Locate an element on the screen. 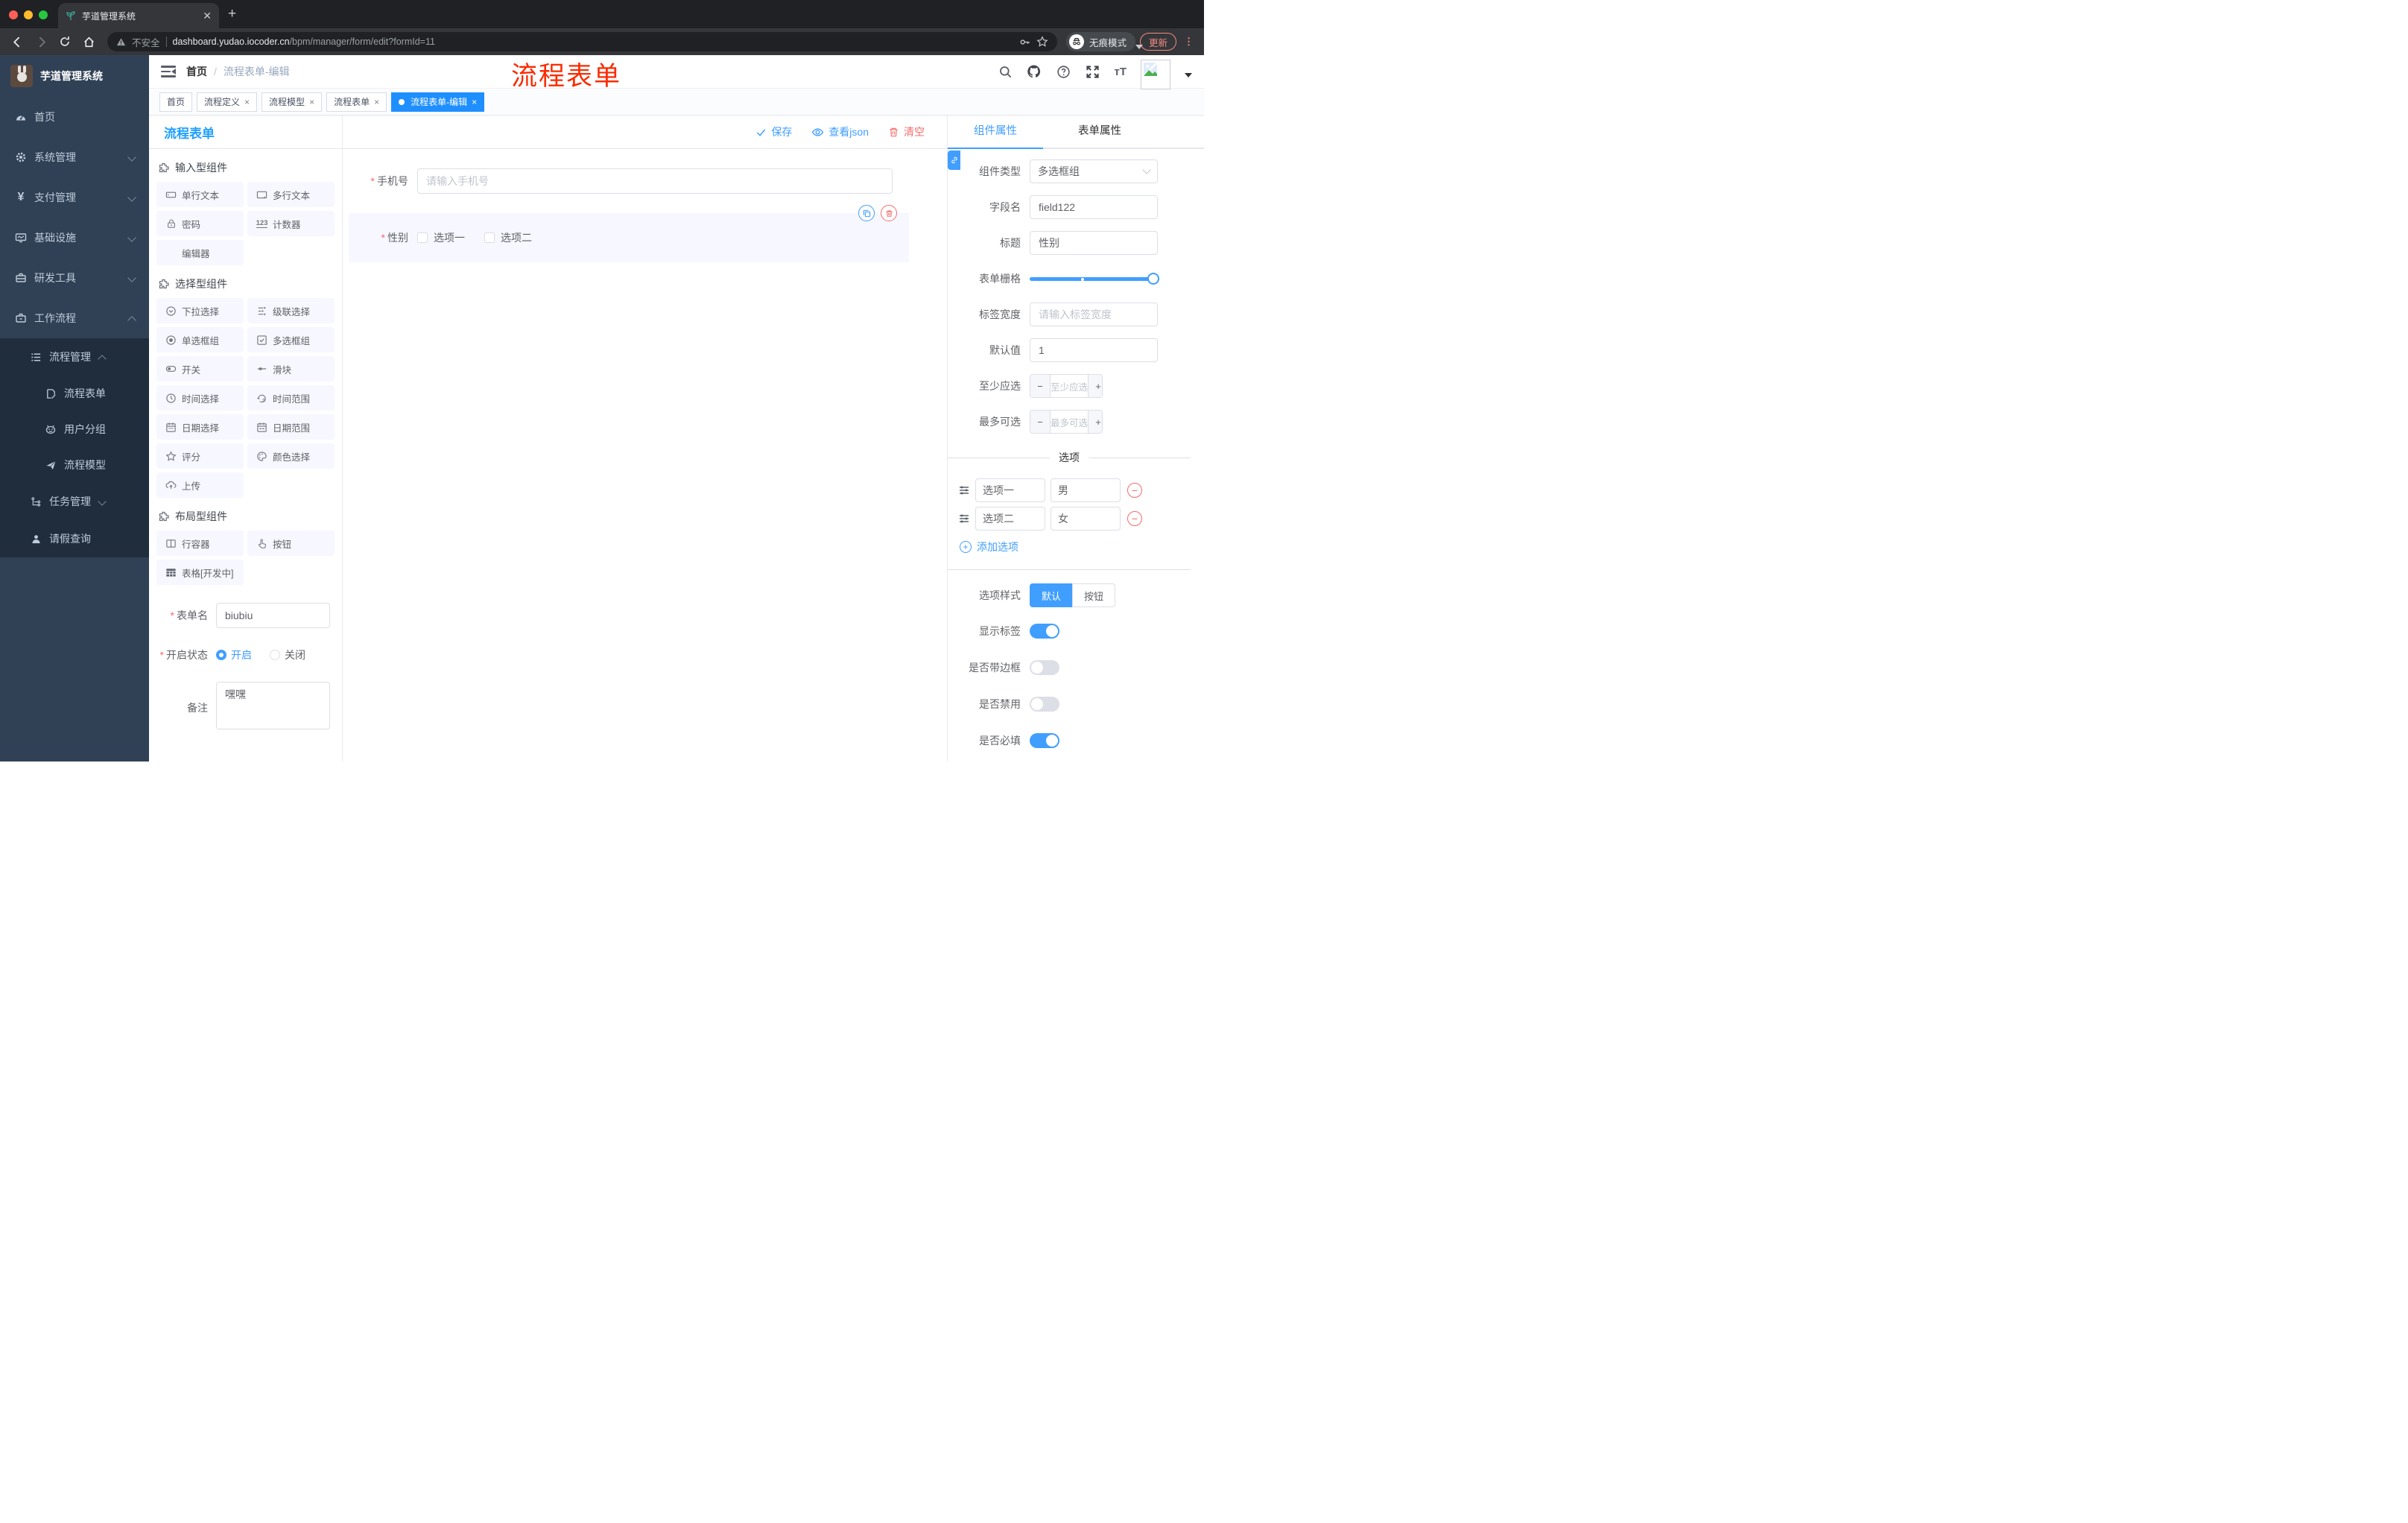 The image size is (2408, 1523). save-button: 保存 is located at coordinates (773, 132).